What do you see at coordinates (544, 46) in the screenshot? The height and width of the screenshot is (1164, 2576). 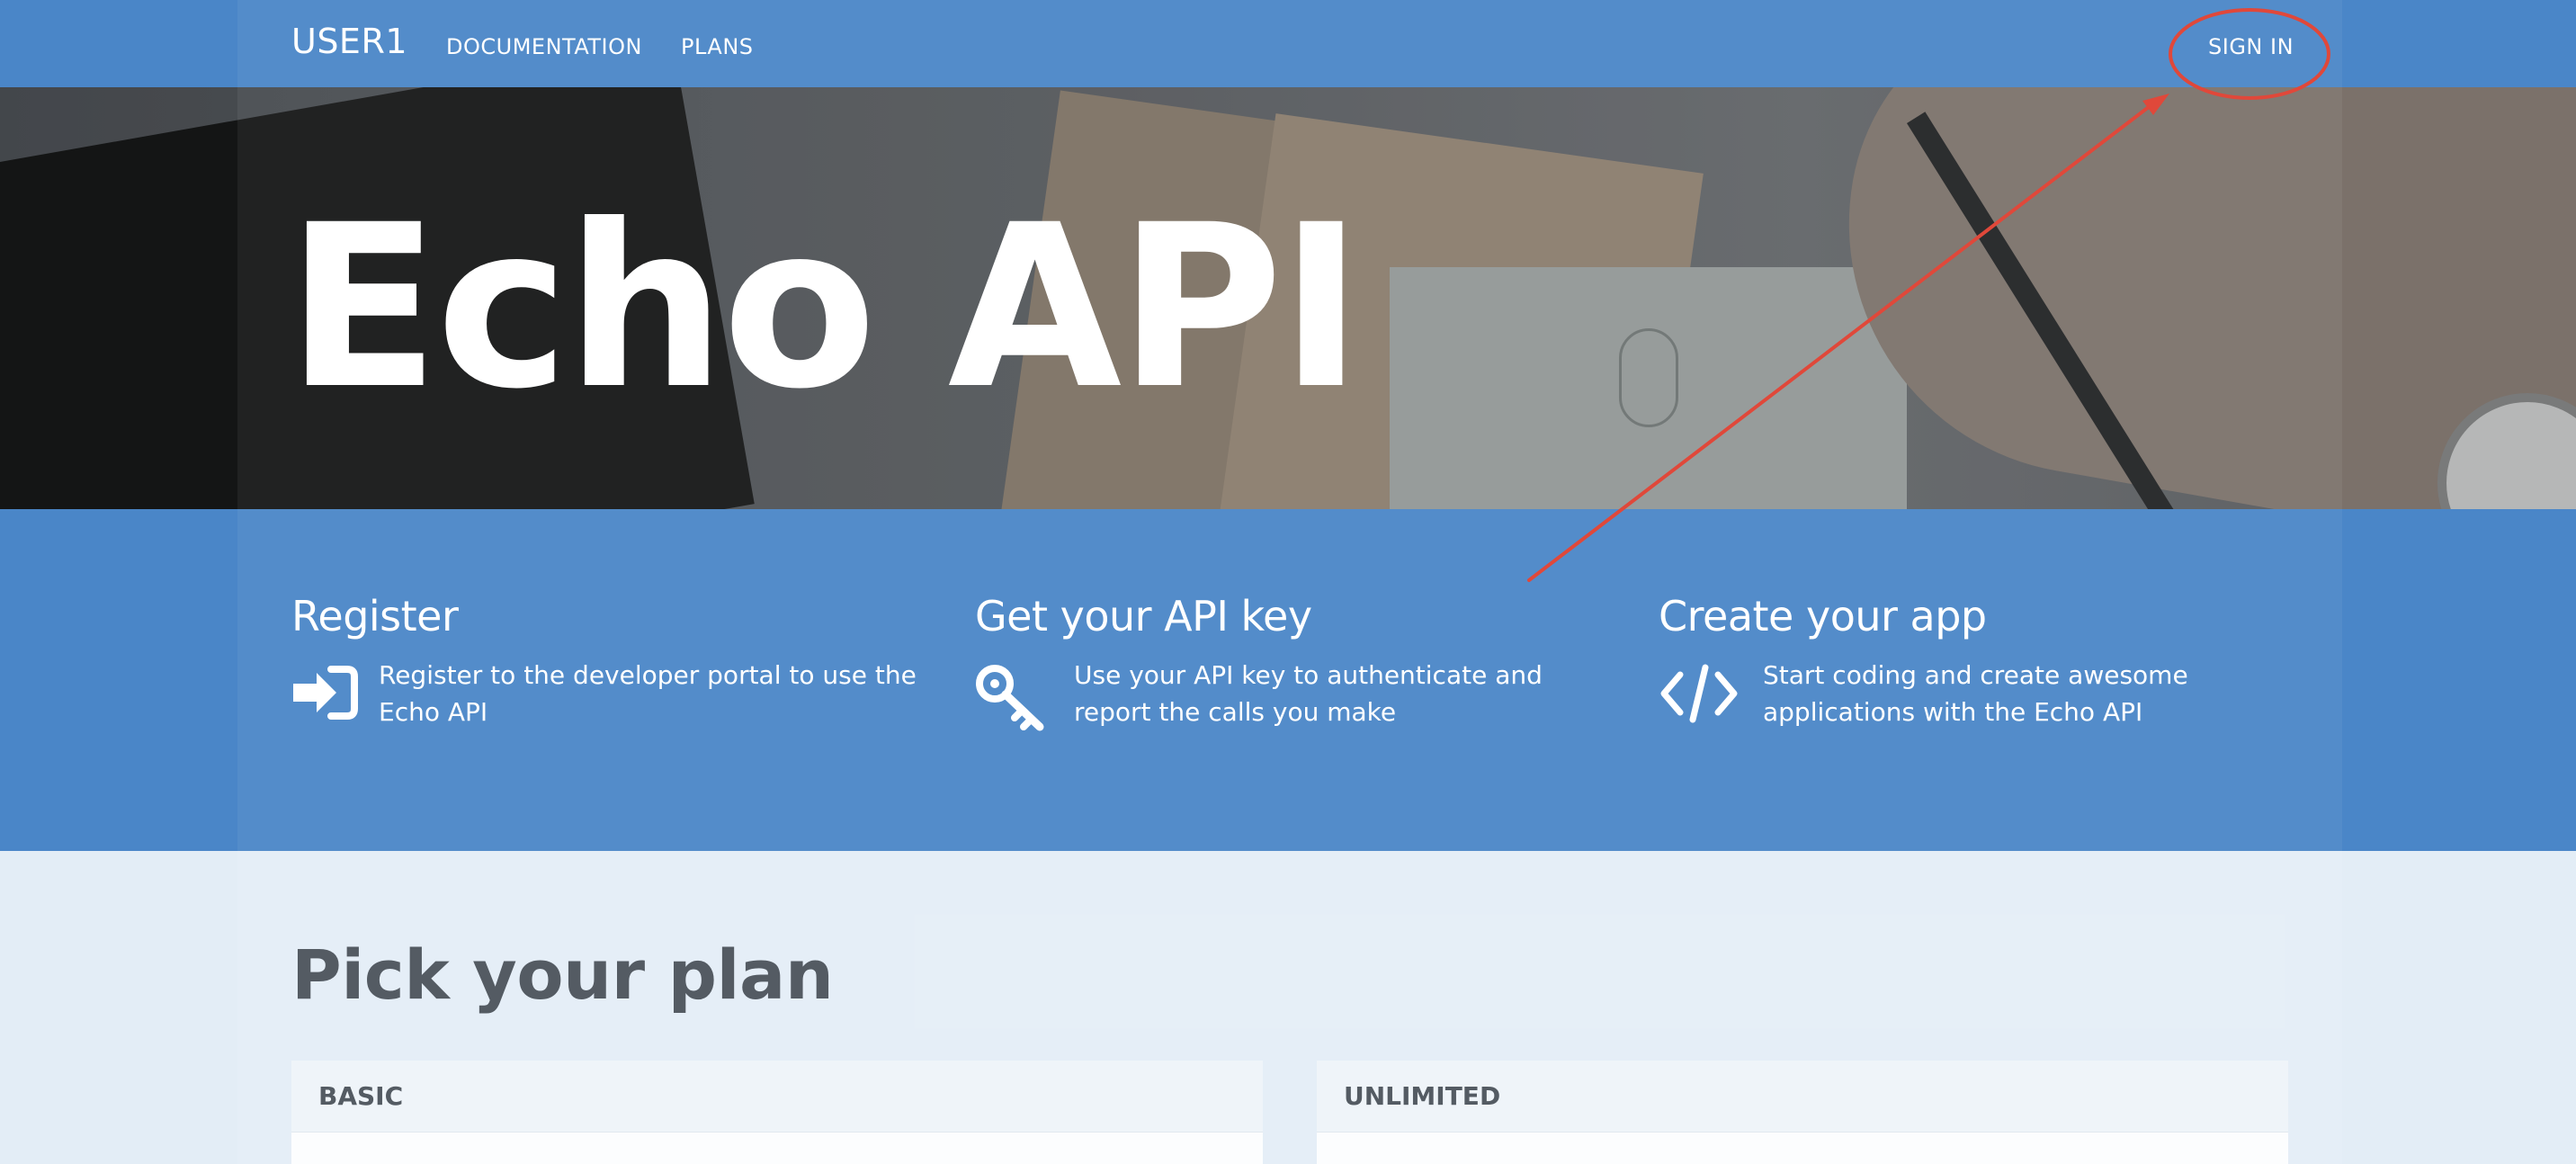 I see `nav-documentation-link: DOCUMENTATION` at bounding box center [544, 46].